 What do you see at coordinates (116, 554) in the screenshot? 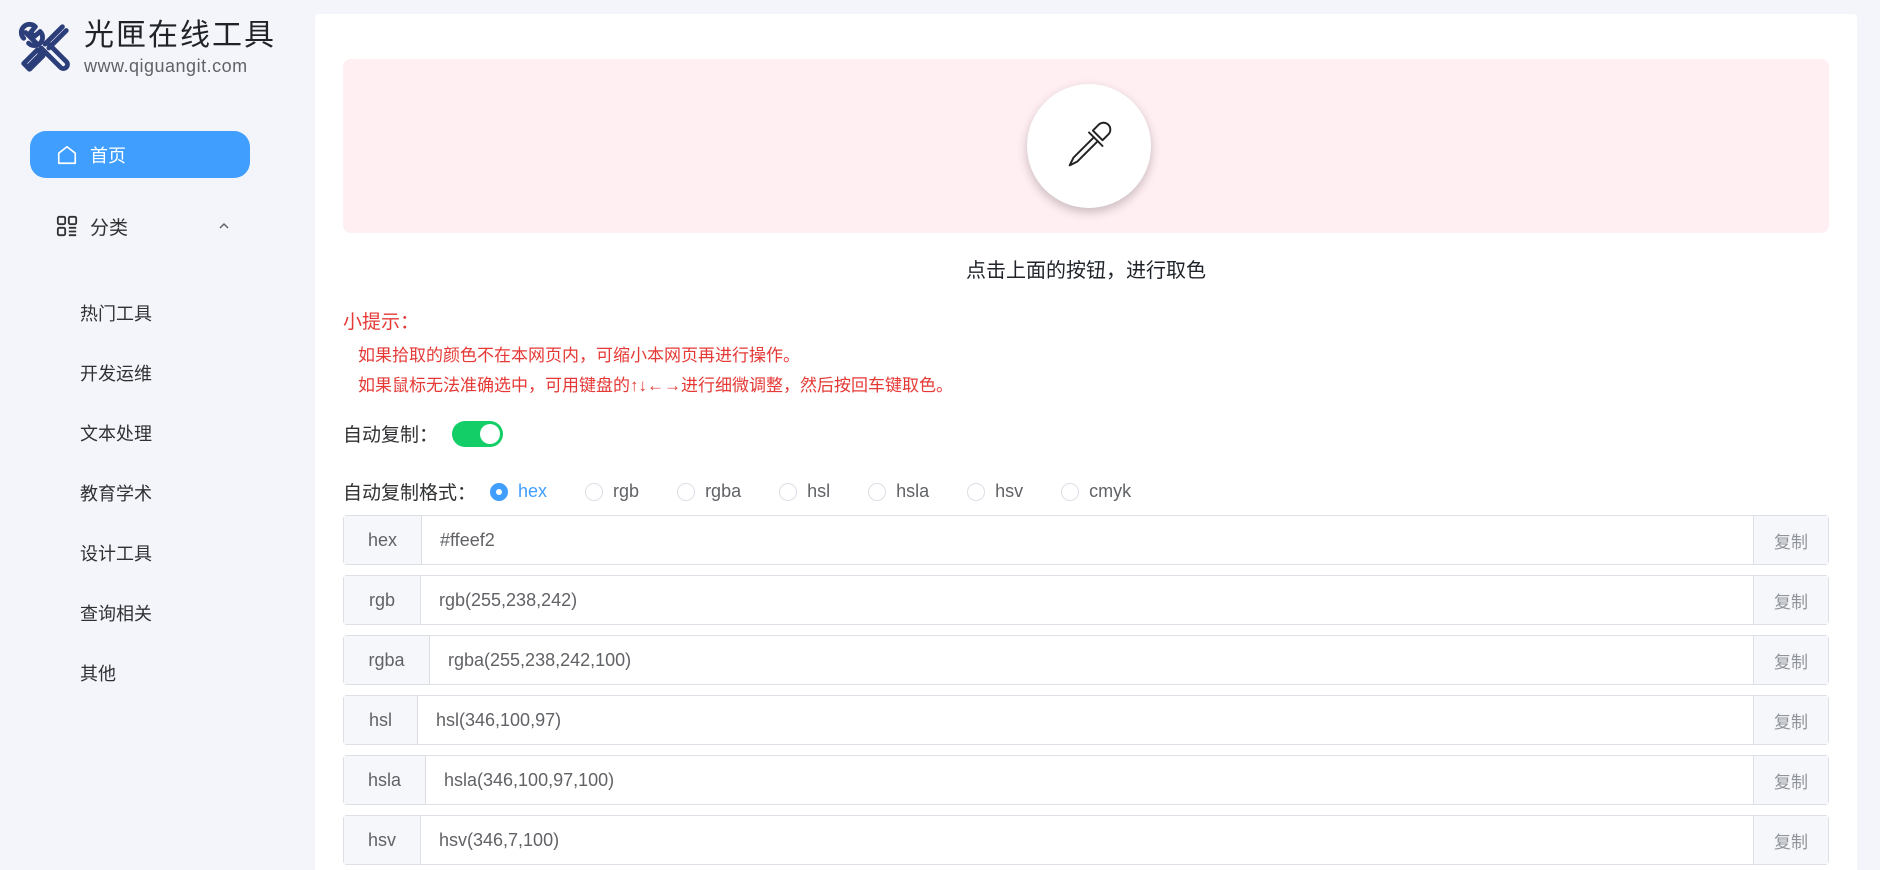
I see `sidebar-item-design: 设计工具` at bounding box center [116, 554].